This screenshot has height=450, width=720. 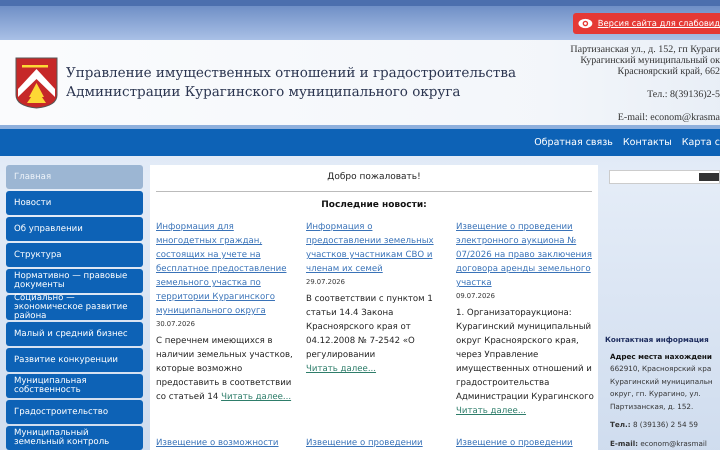 What do you see at coordinates (74, 360) in the screenshot?
I see `sidebar-item: Развитие конкуренции` at bounding box center [74, 360].